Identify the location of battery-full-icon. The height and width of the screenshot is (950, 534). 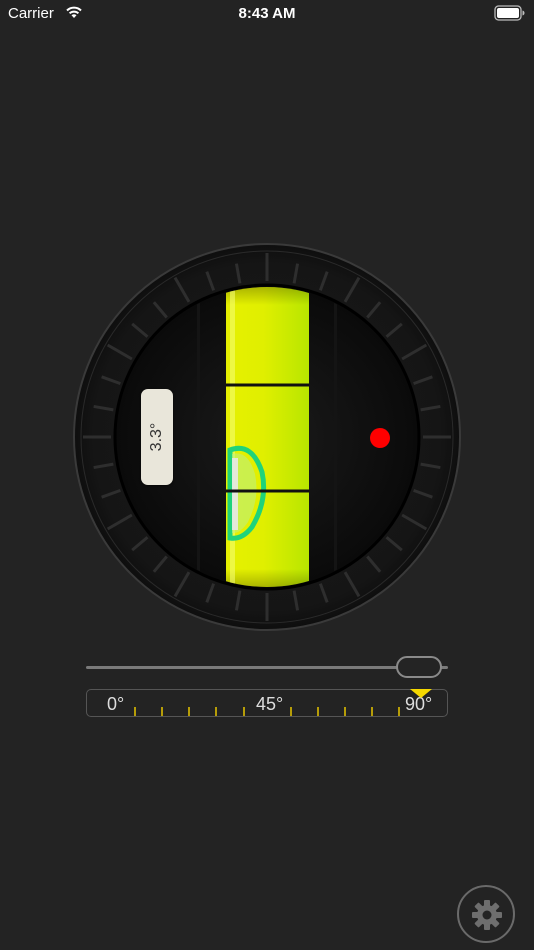
(509, 13).